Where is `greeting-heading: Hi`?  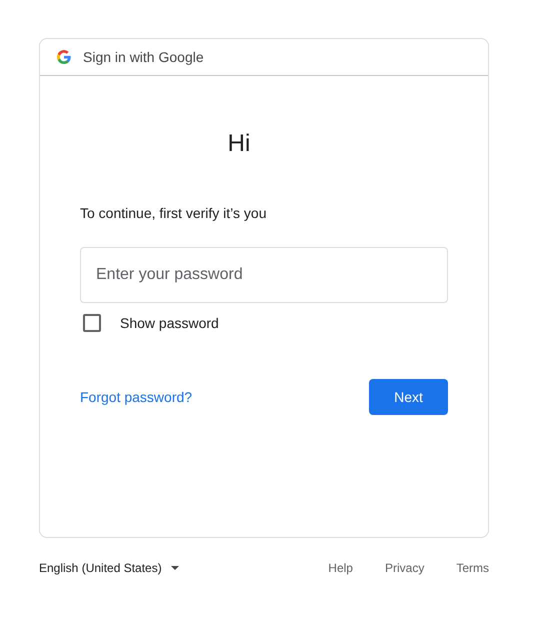
greeting-heading: Hi is located at coordinates (239, 144).